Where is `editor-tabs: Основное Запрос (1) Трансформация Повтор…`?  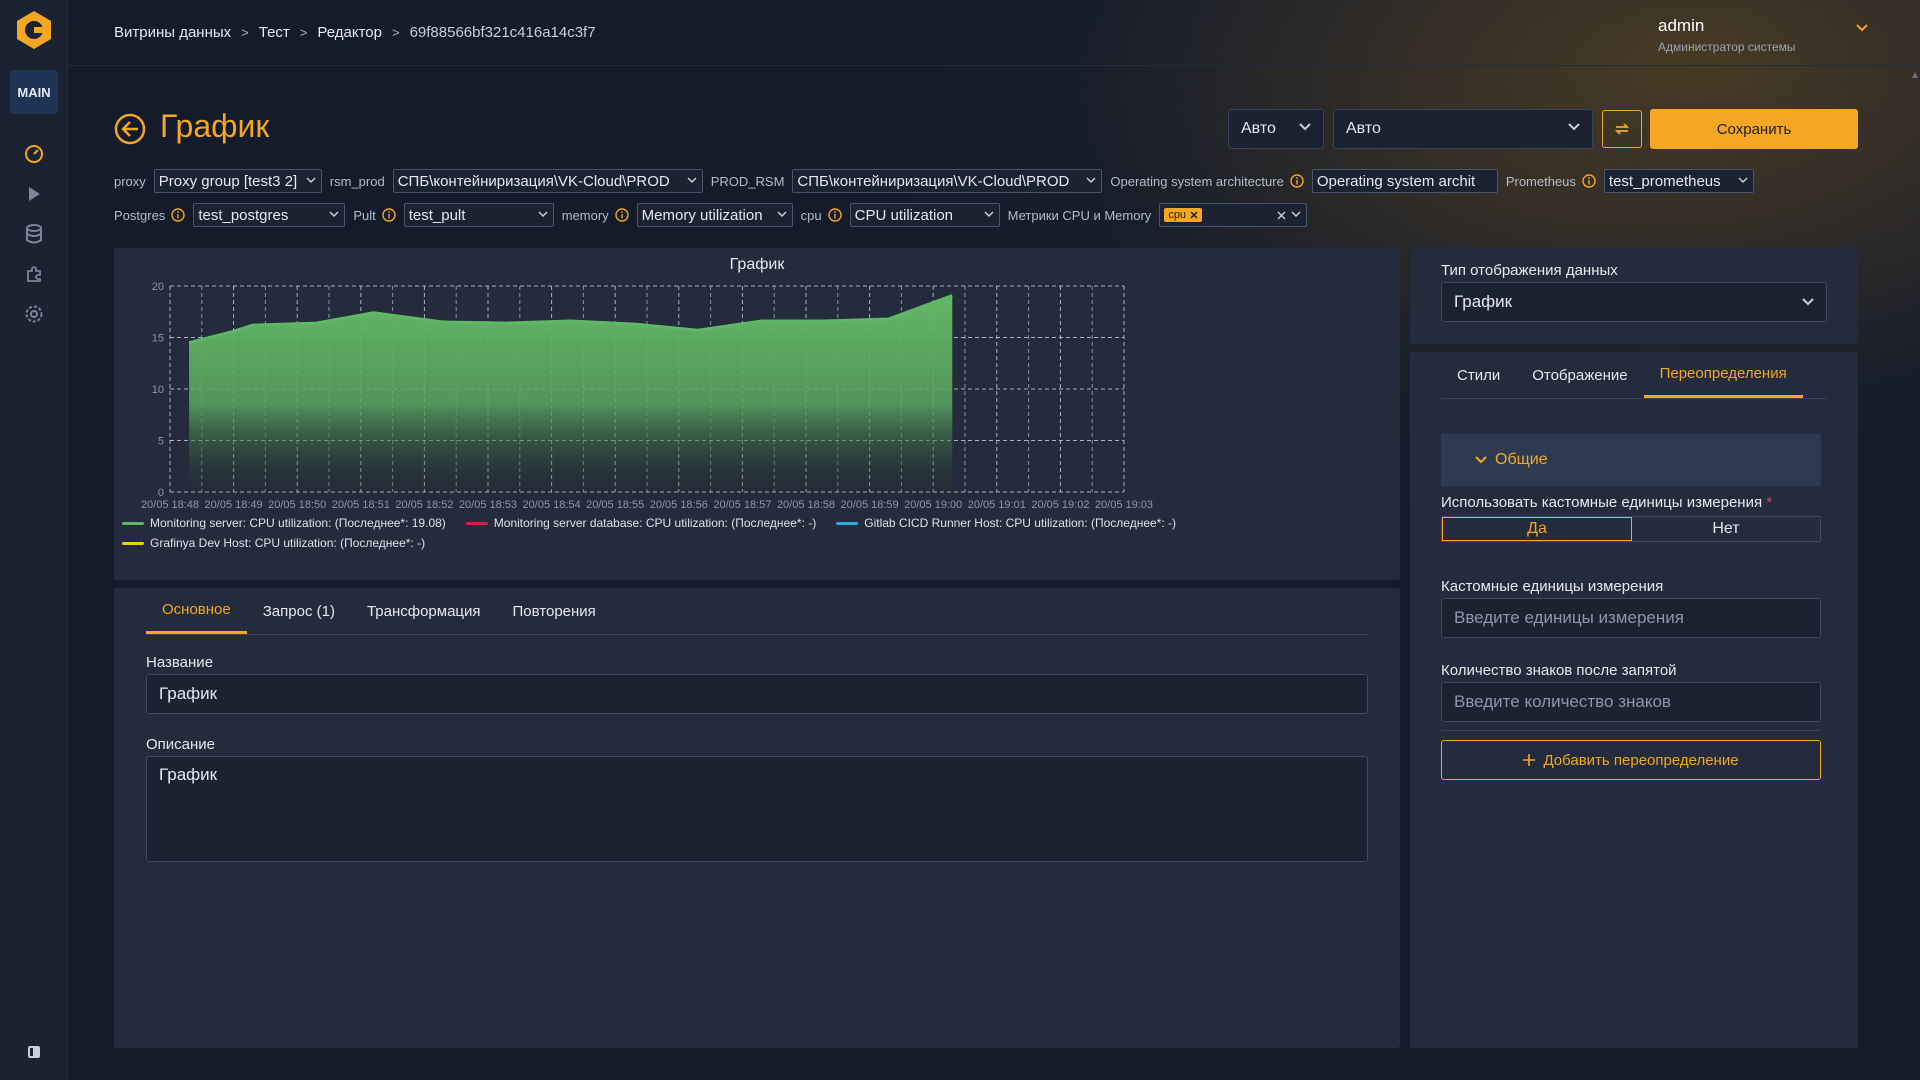
editor-tabs: Основное Запрос (1) Трансформация Повтор… is located at coordinates (379, 611).